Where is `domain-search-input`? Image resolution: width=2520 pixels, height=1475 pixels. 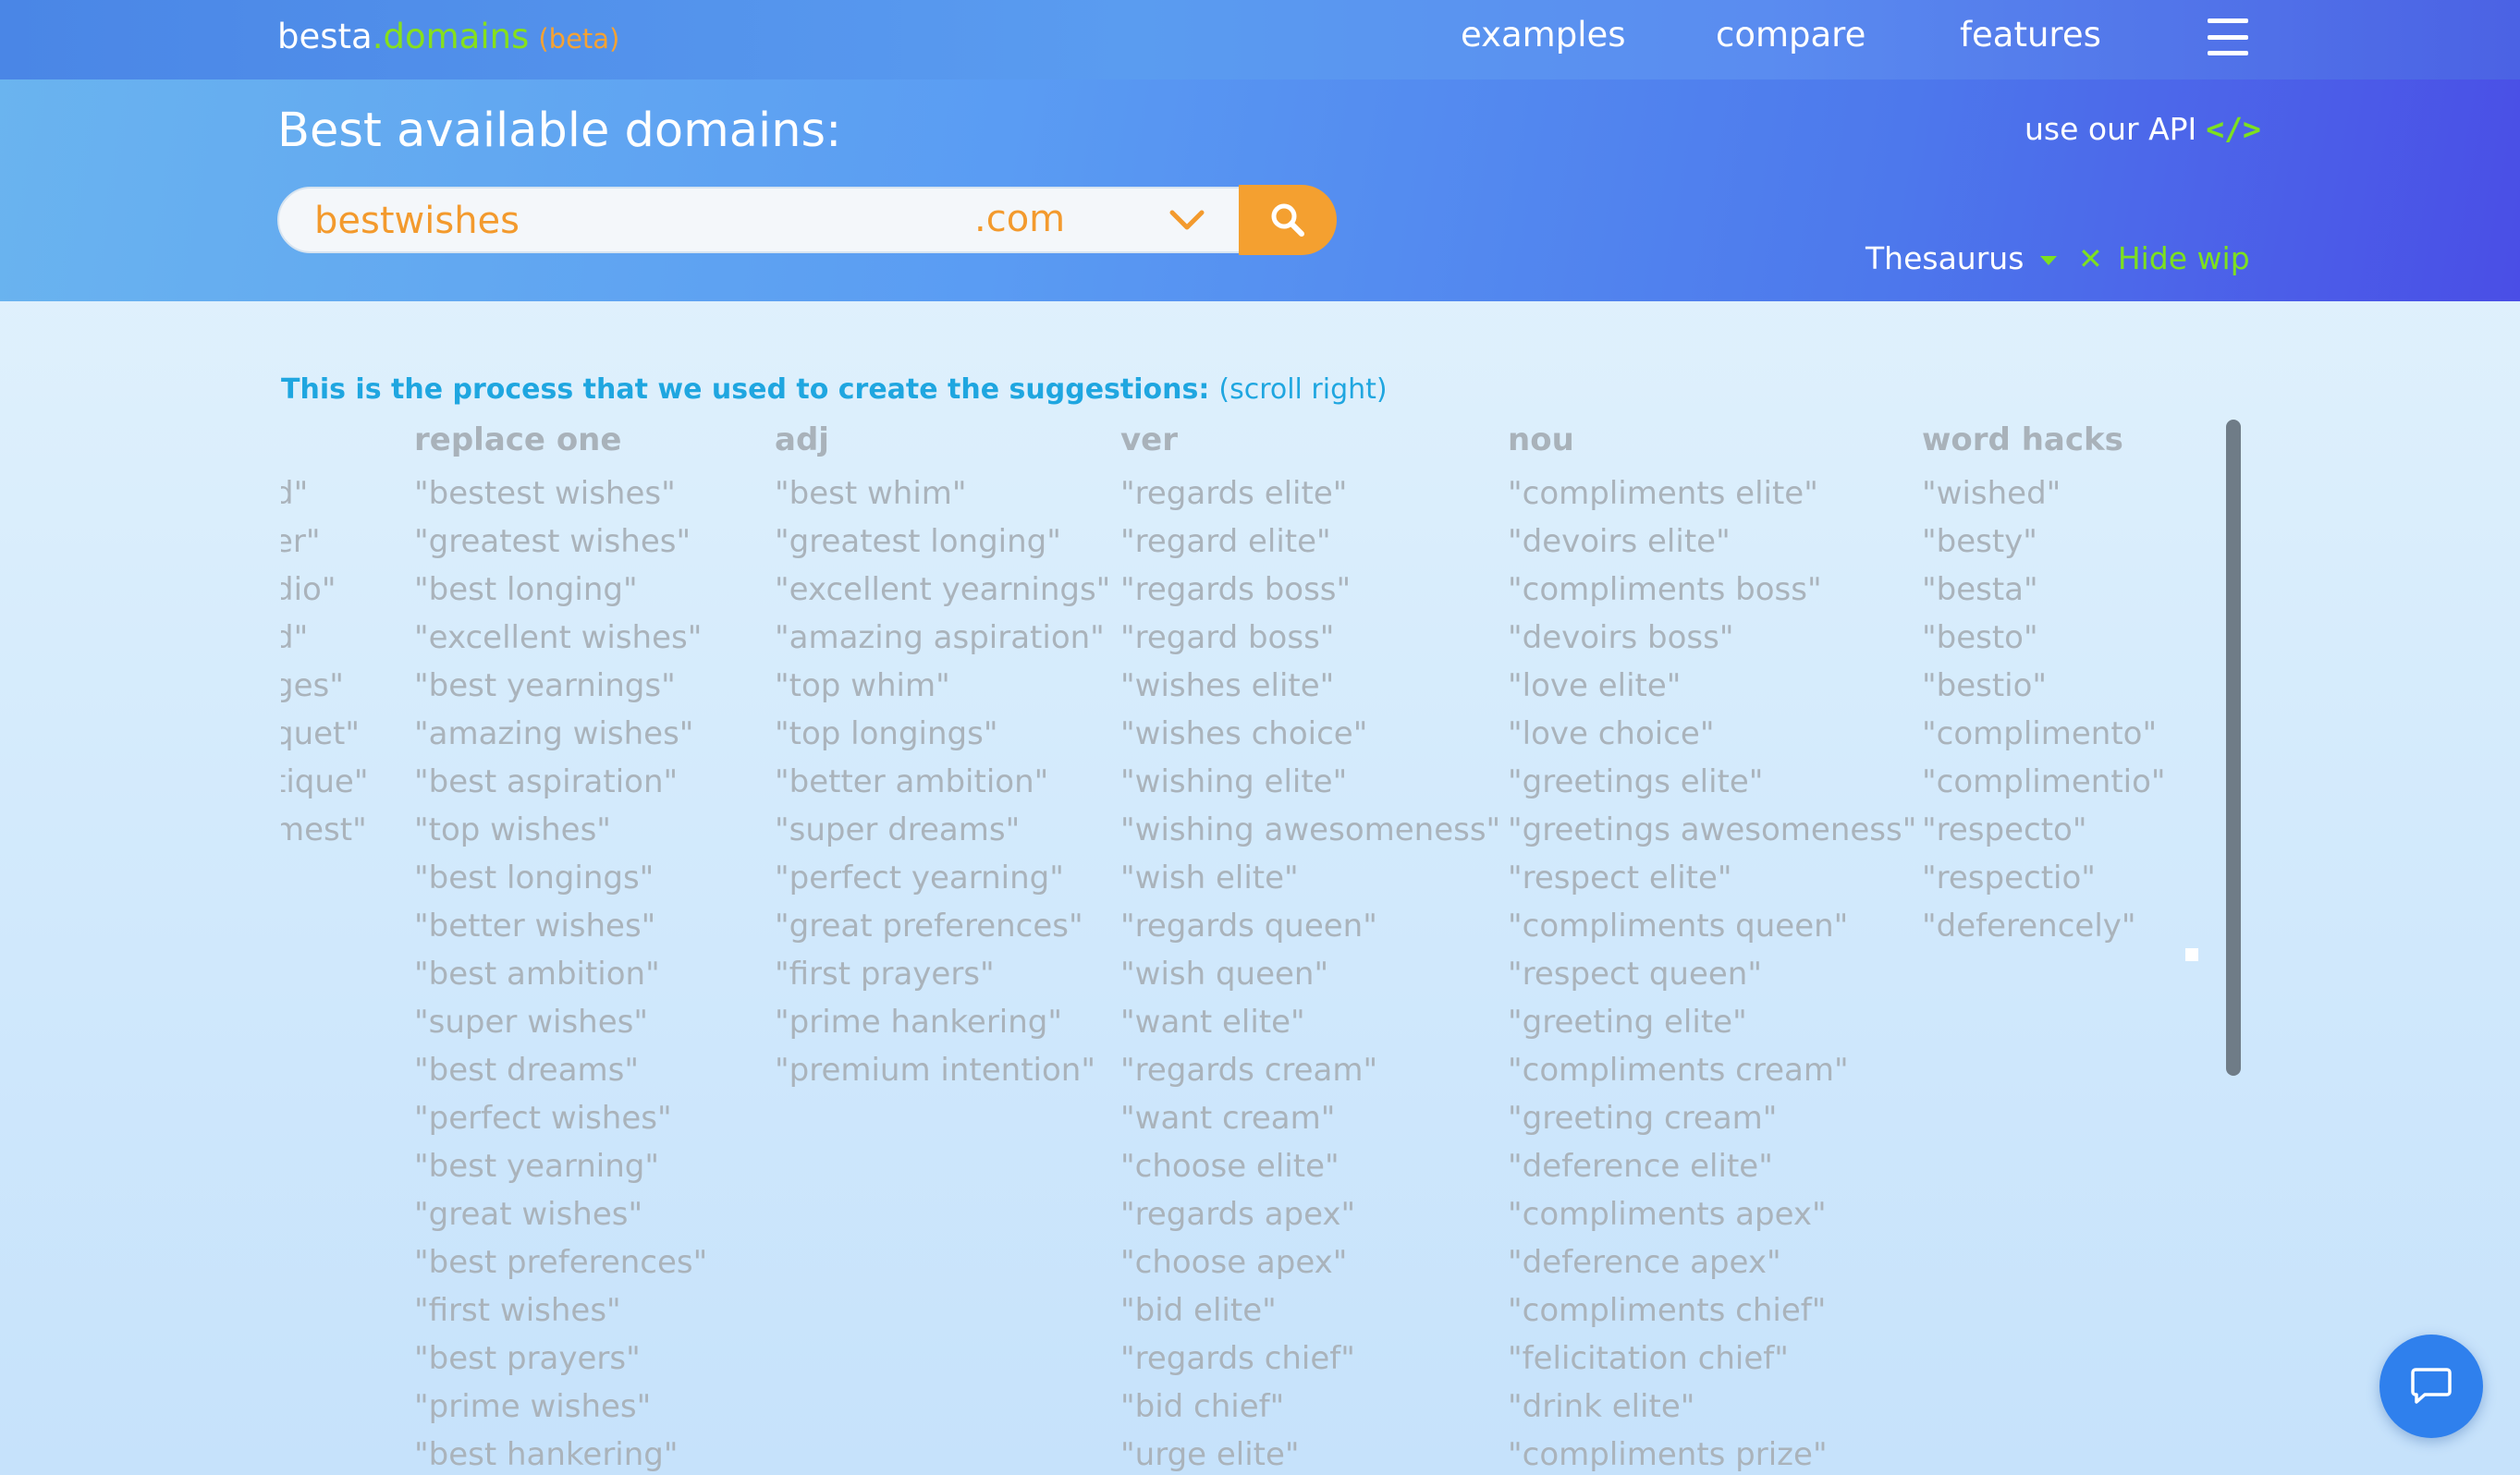
domain-search-input is located at coordinates (610, 221).